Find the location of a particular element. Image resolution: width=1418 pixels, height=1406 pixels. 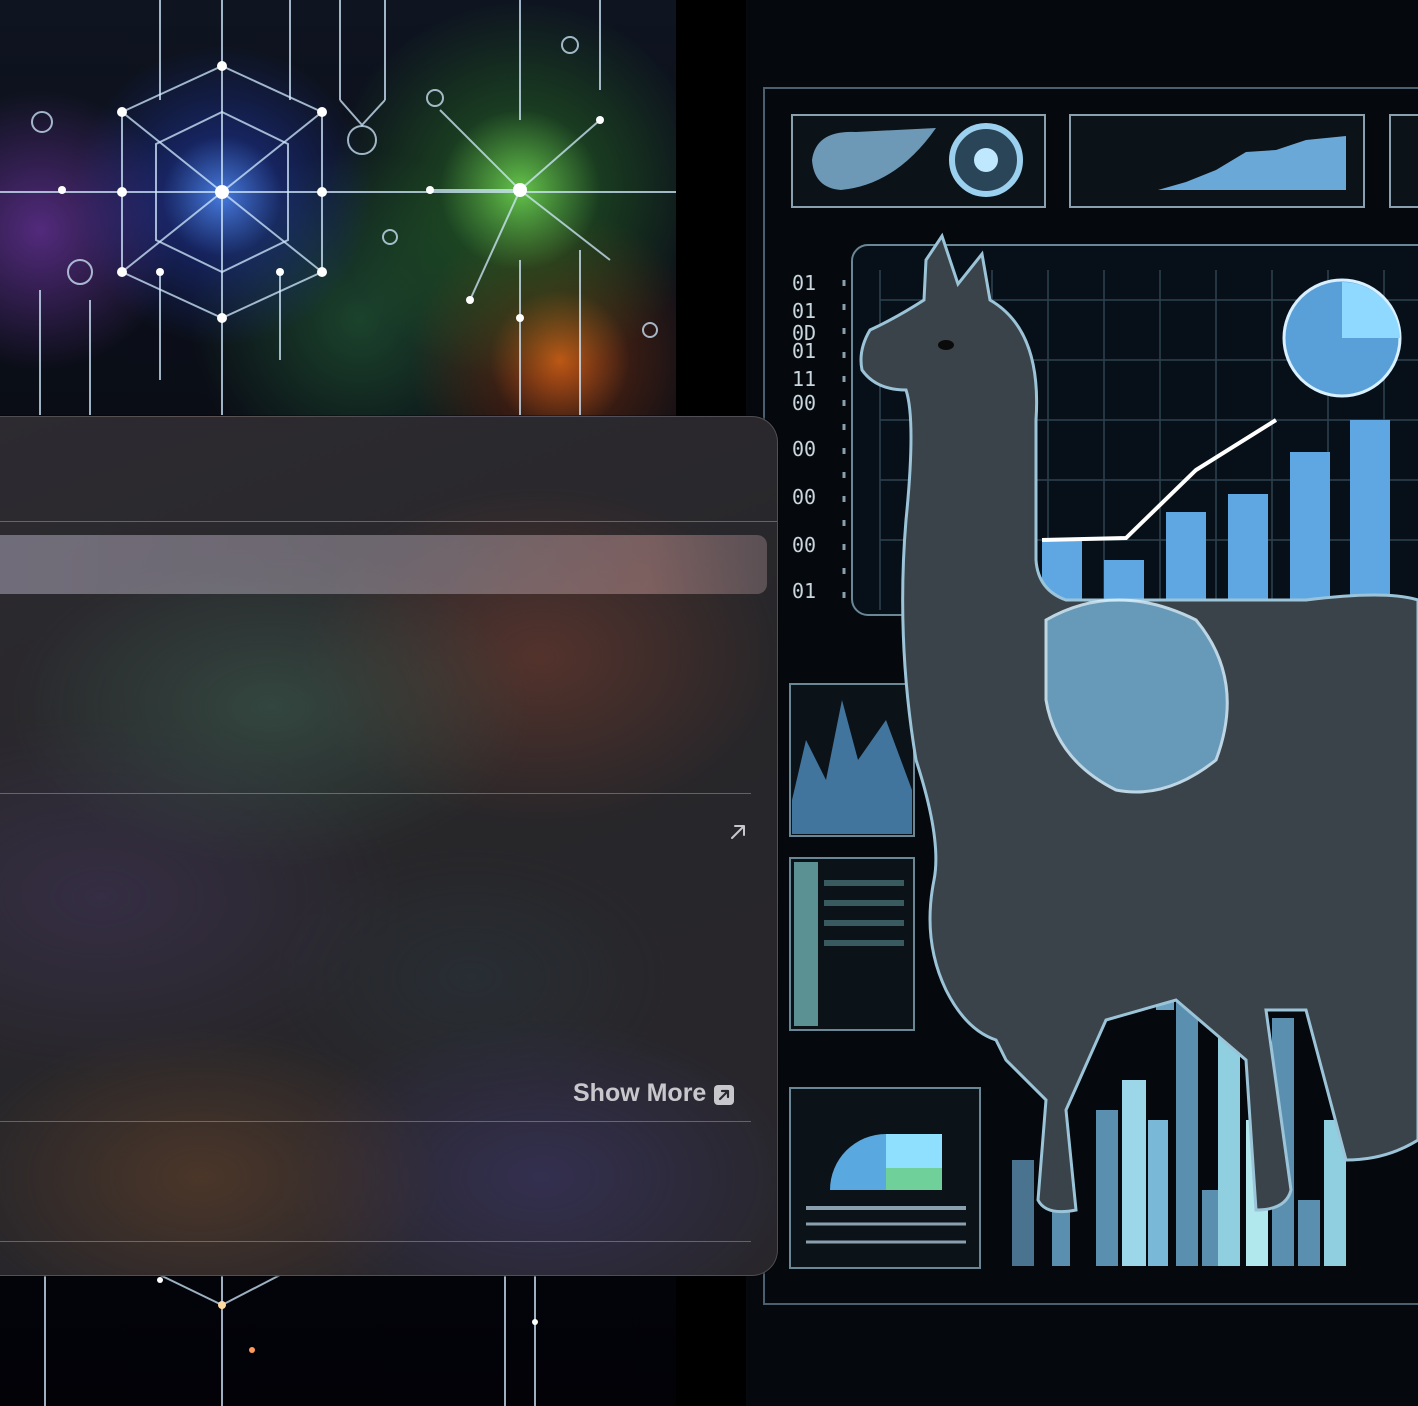

svg-text: 11 is located at coordinates (804, 379).